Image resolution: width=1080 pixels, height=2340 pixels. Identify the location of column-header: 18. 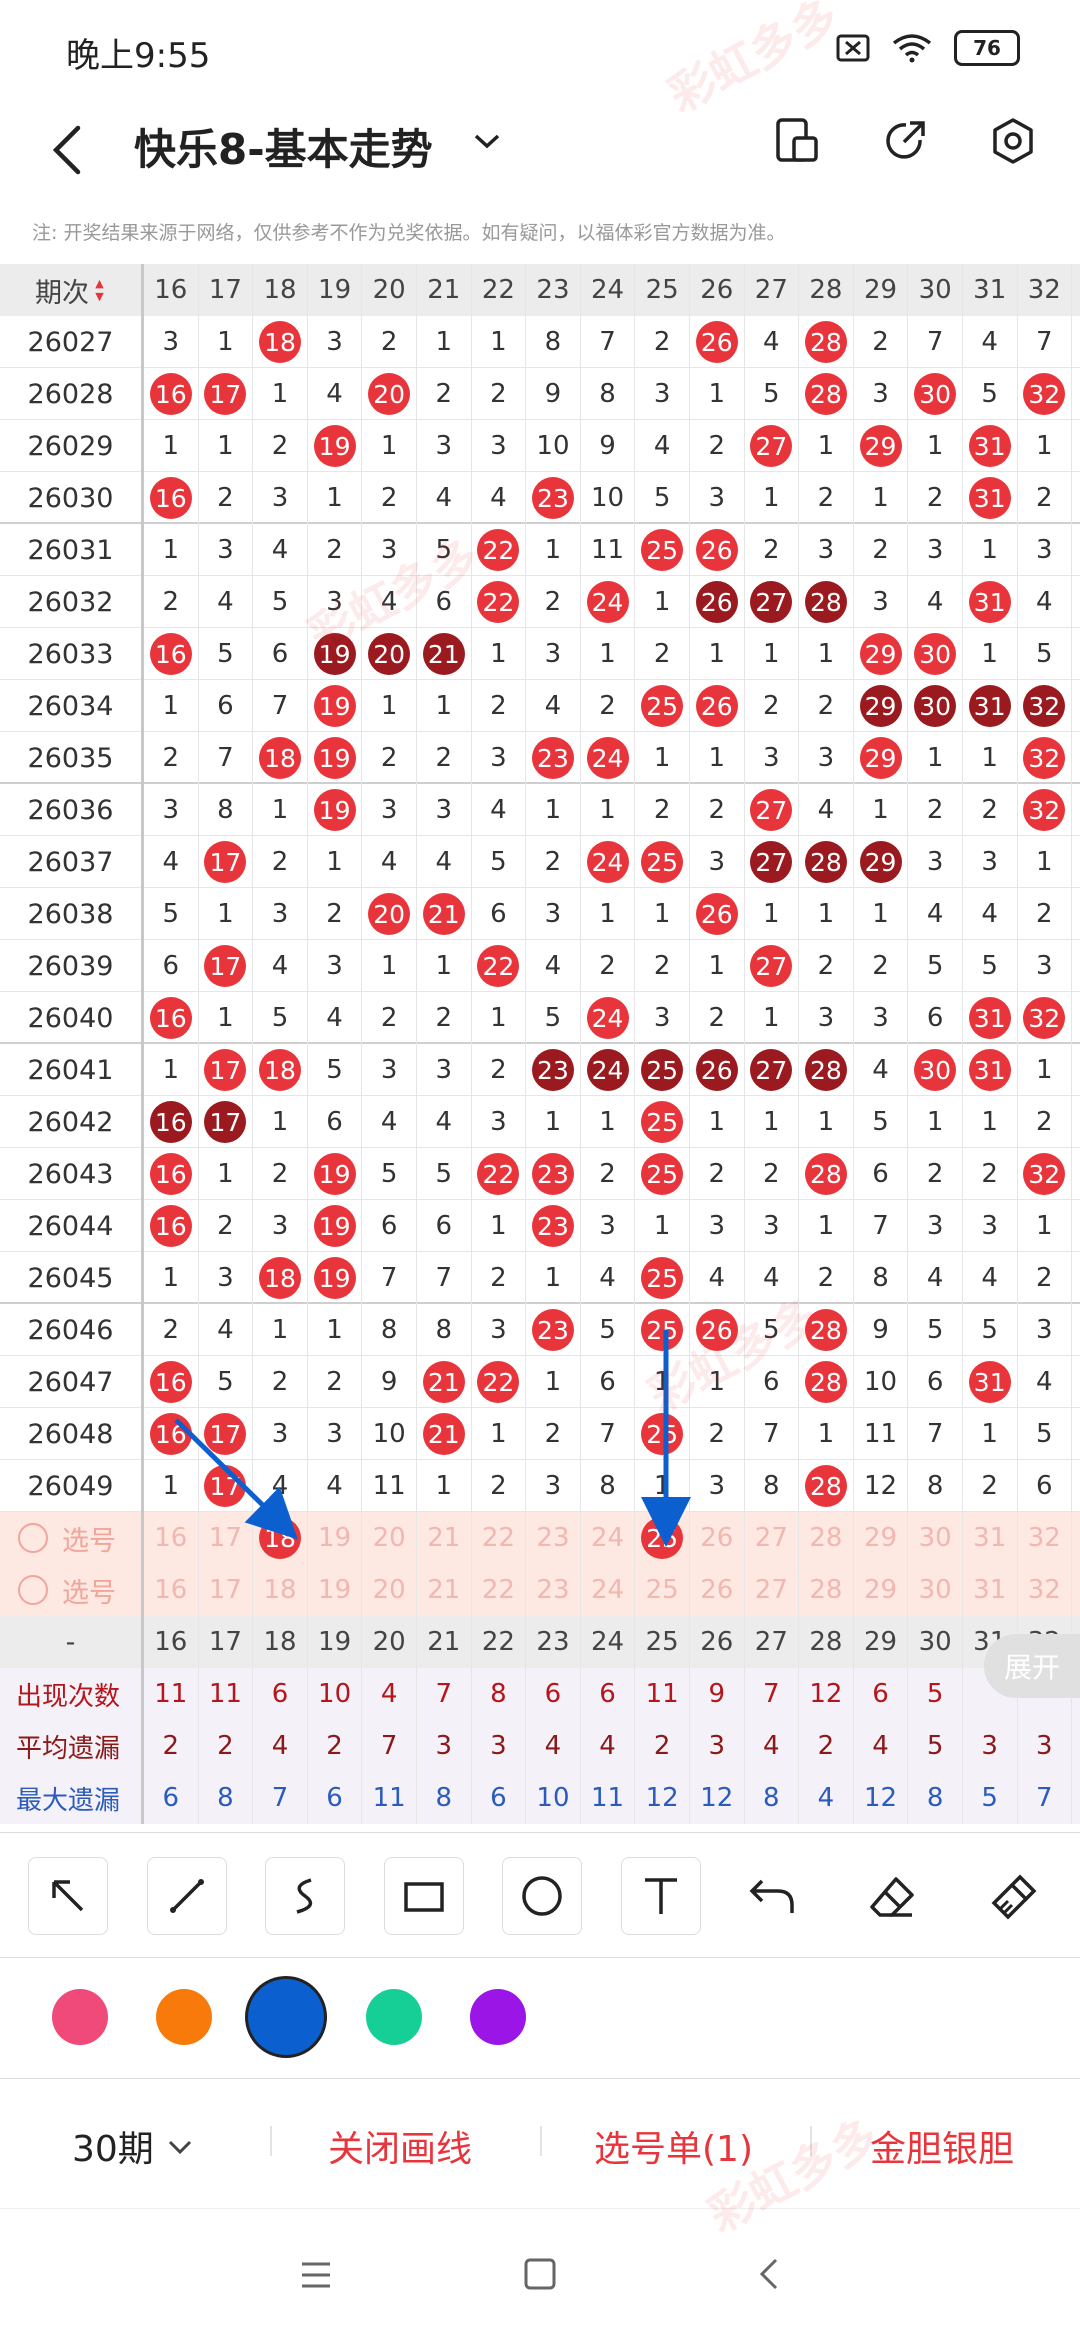
(280, 1642).